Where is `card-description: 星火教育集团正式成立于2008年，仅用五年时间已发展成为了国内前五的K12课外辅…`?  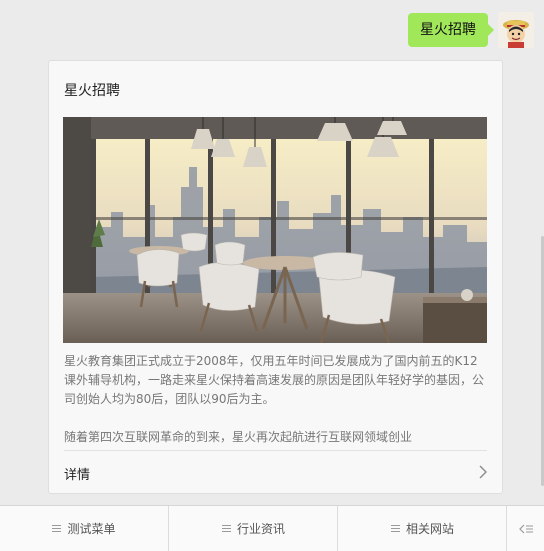 card-description: 星火教育集团正式成立于2008年，仅用五年时间已发展成为了国内前五的K12课外辅… is located at coordinates (276, 399).